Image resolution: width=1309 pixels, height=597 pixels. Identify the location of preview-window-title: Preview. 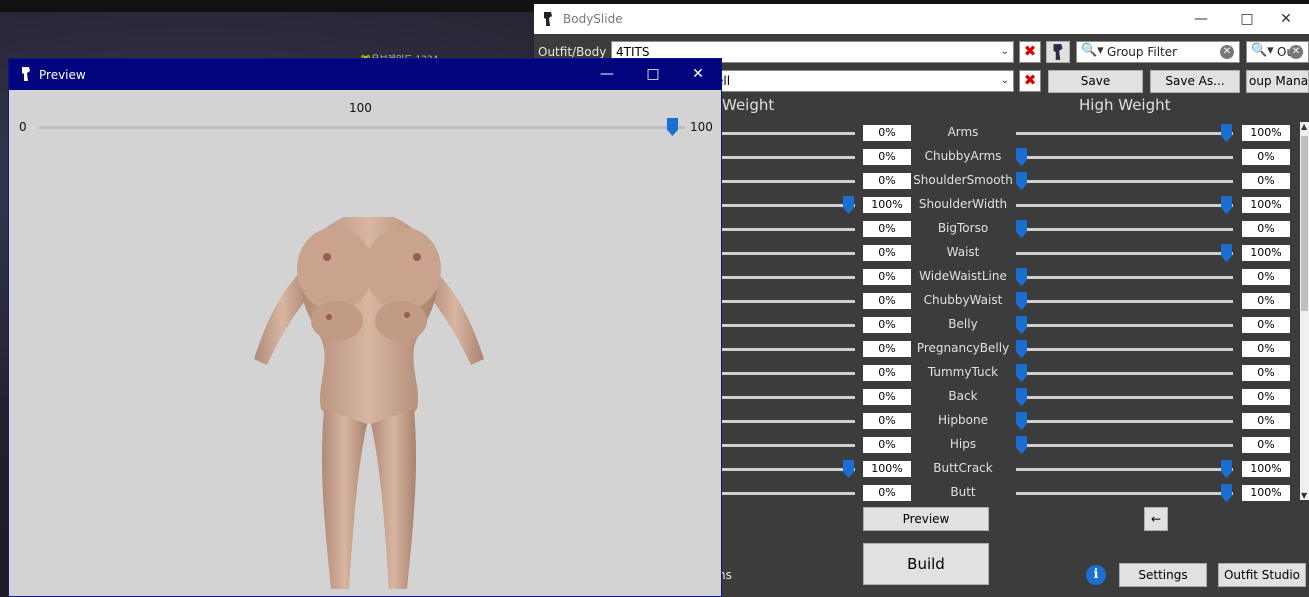
(62, 75).